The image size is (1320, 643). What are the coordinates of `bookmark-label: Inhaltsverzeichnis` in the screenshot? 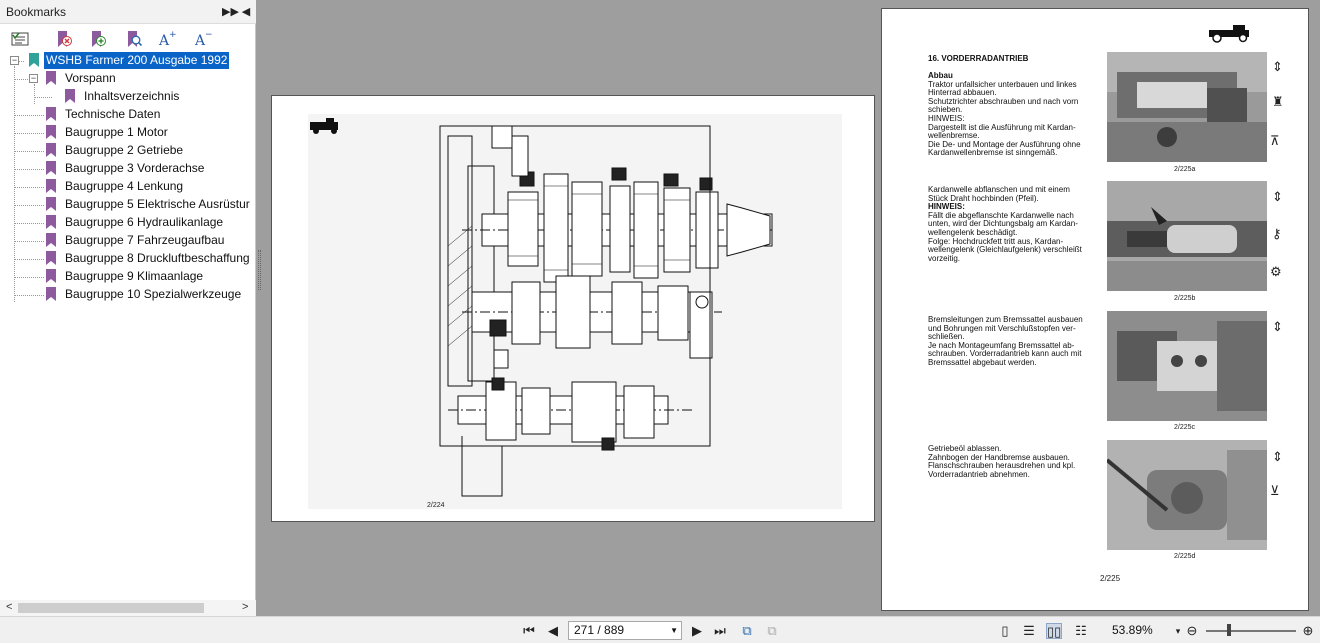 It's located at (132, 96).